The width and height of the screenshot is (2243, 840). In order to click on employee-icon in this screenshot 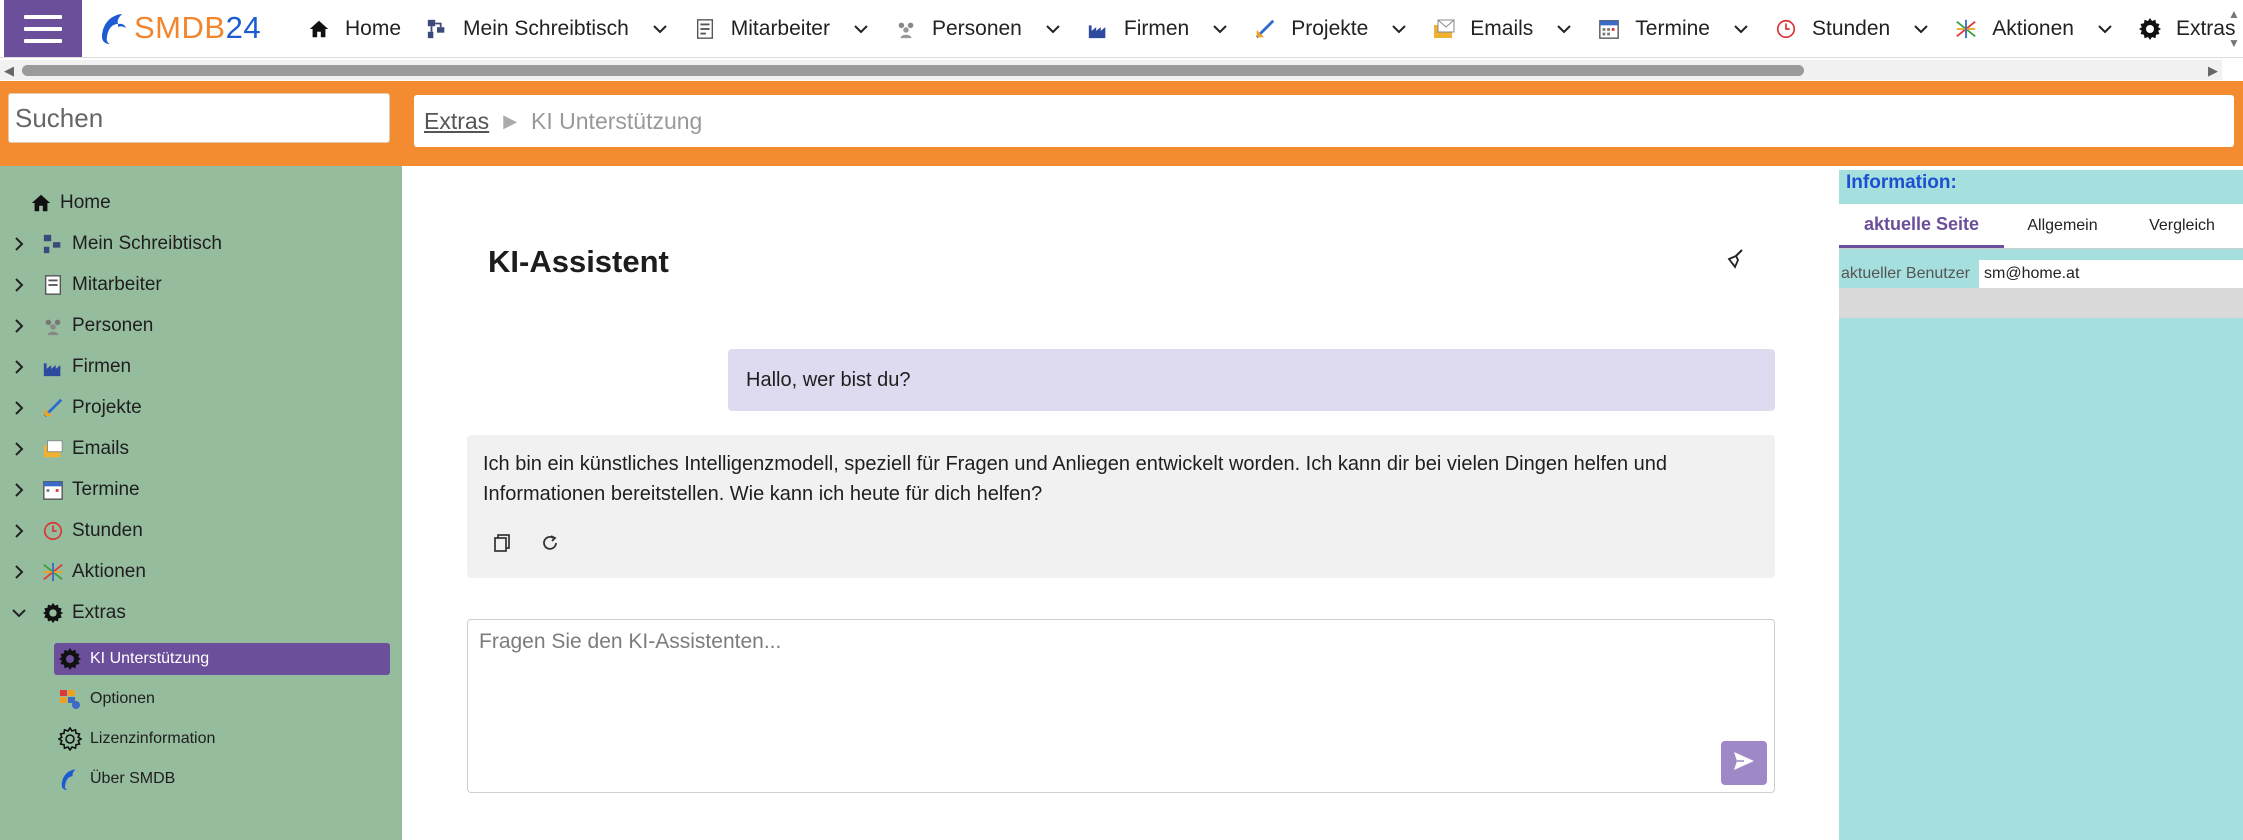, I will do `click(705, 29)`.